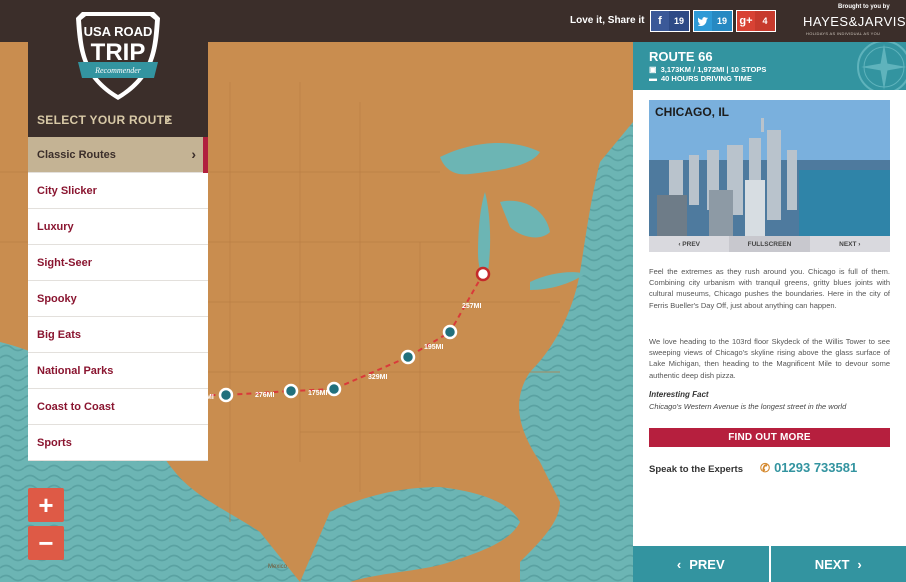  What do you see at coordinates (265, 395) in the screenshot?
I see `distance-label: 276MI` at bounding box center [265, 395].